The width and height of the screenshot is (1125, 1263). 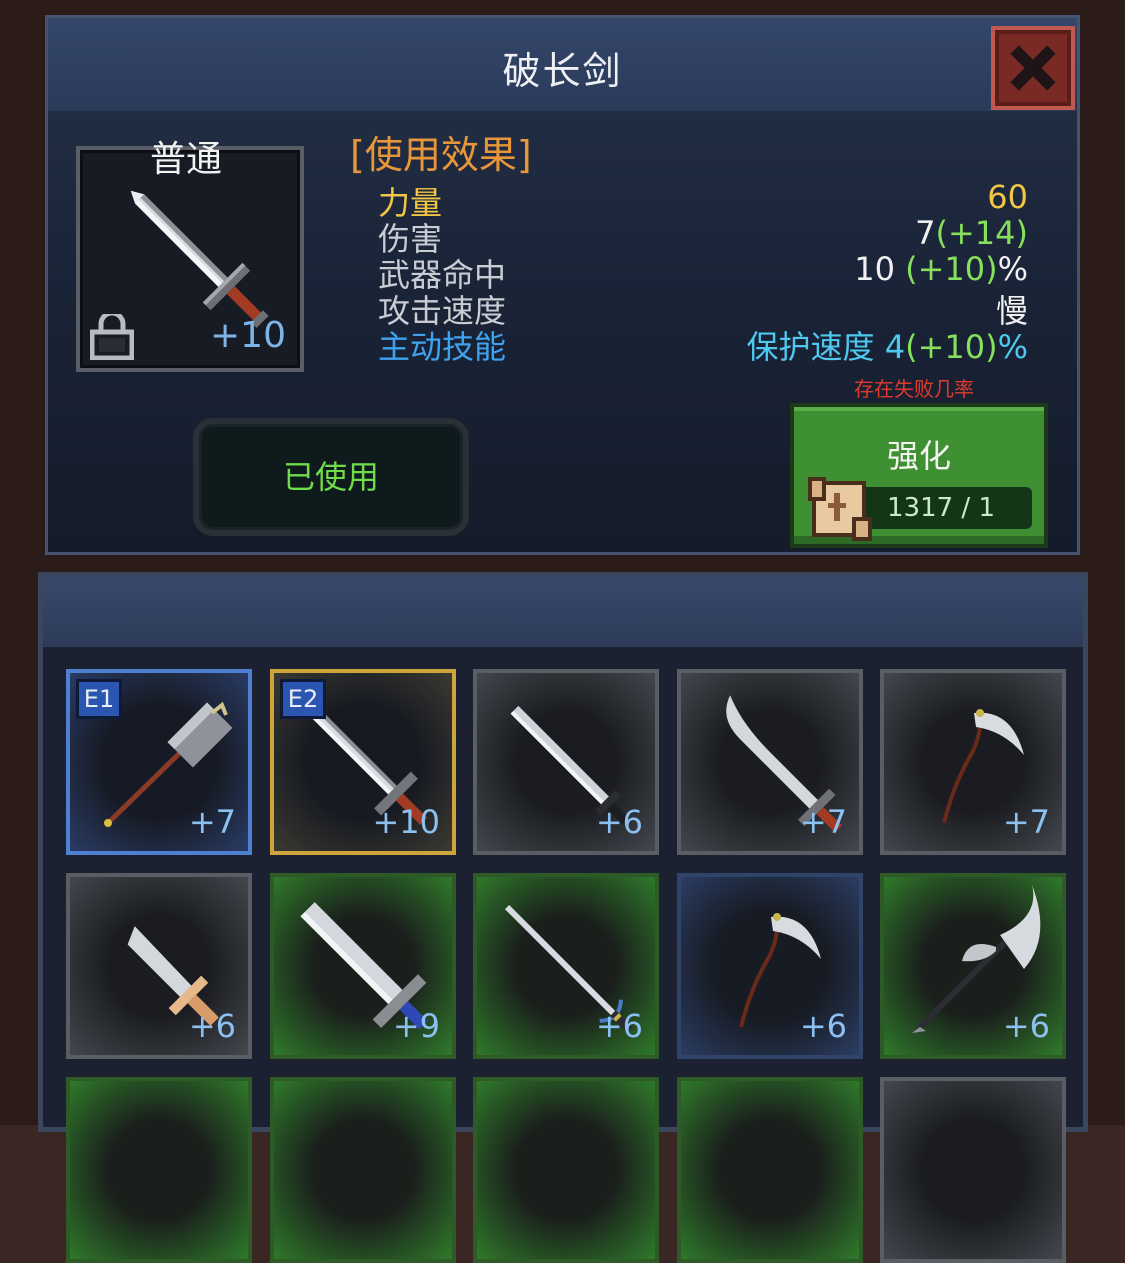 What do you see at coordinates (112, 337) in the screenshot?
I see `lock-icon` at bounding box center [112, 337].